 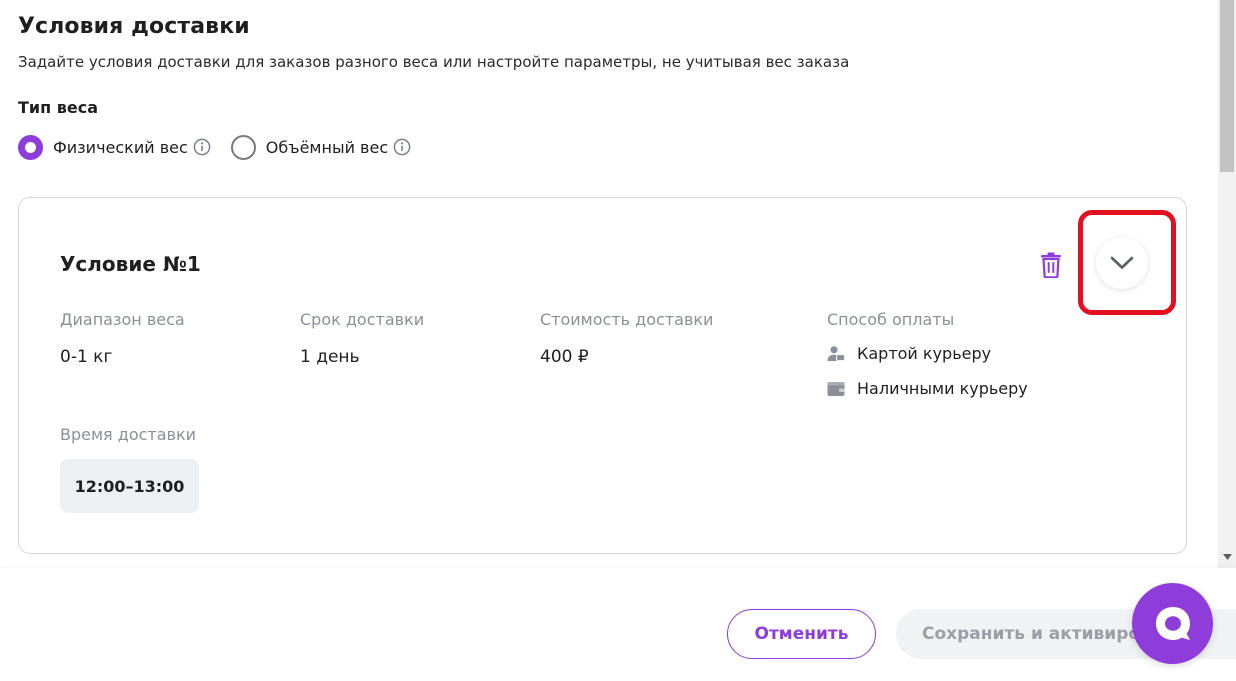 What do you see at coordinates (1227, 557) in the screenshot?
I see `scroll-down-arrow-icon` at bounding box center [1227, 557].